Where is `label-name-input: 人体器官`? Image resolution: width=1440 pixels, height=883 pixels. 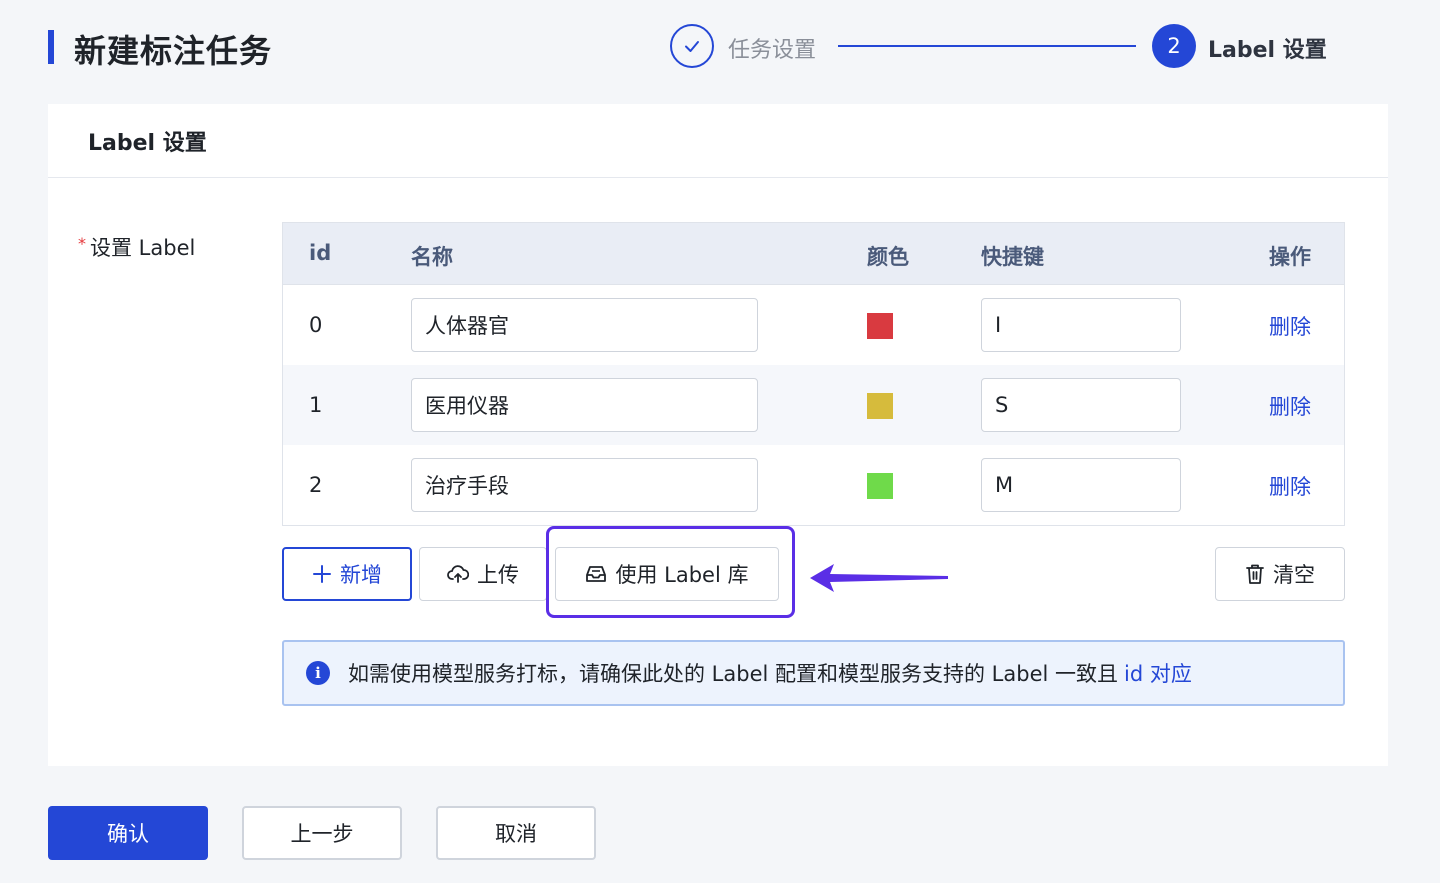 label-name-input: 人体器官 is located at coordinates (584, 325).